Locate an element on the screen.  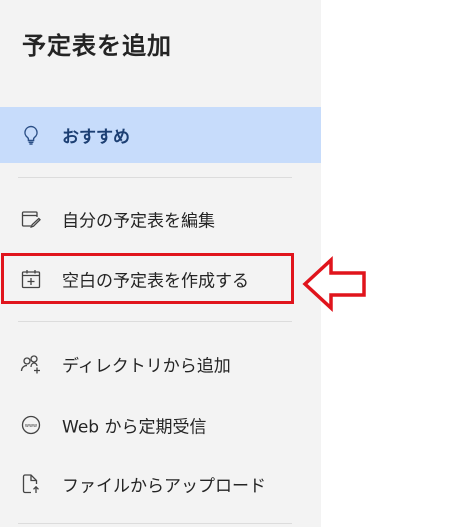
nav-item-label: ファイルからアップロード is located at coordinates (164, 486).